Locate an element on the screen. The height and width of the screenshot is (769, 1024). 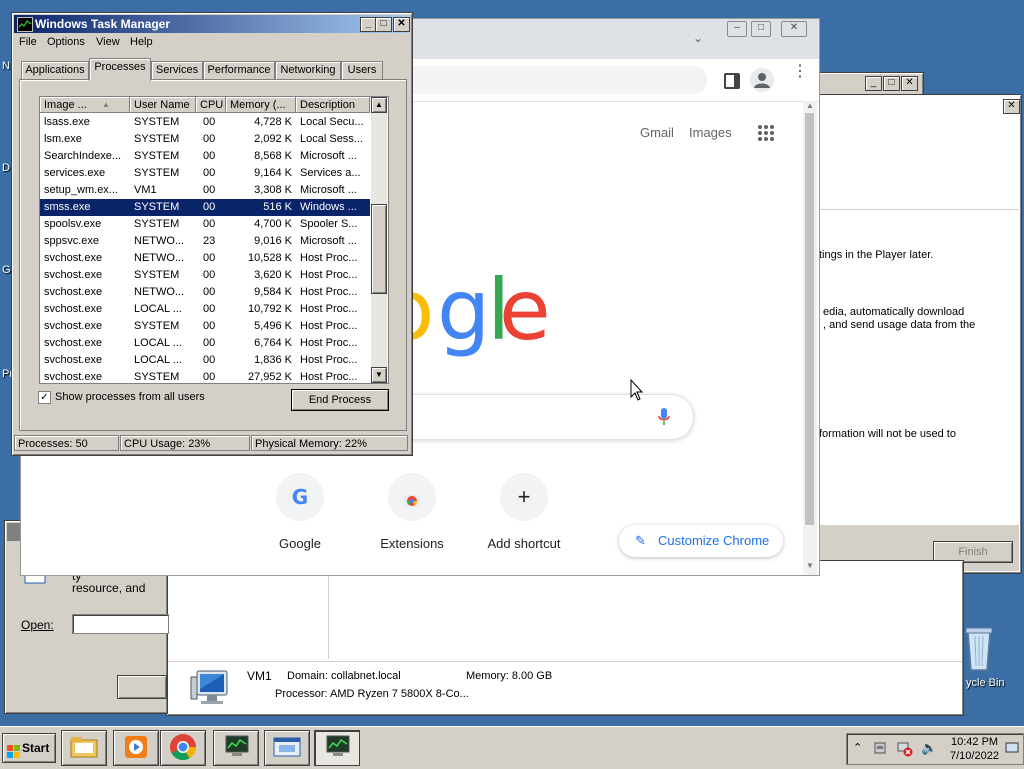
images-link: Images is located at coordinates (710, 132).